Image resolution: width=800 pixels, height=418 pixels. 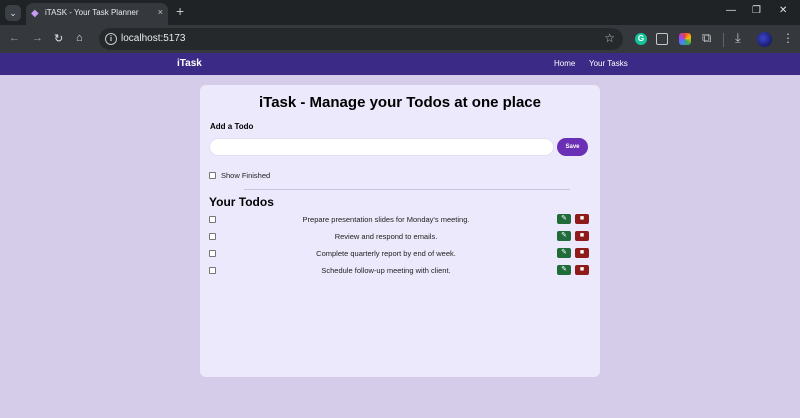 What do you see at coordinates (14, 38) in the screenshot?
I see `back-arrow-icon: ←` at bounding box center [14, 38].